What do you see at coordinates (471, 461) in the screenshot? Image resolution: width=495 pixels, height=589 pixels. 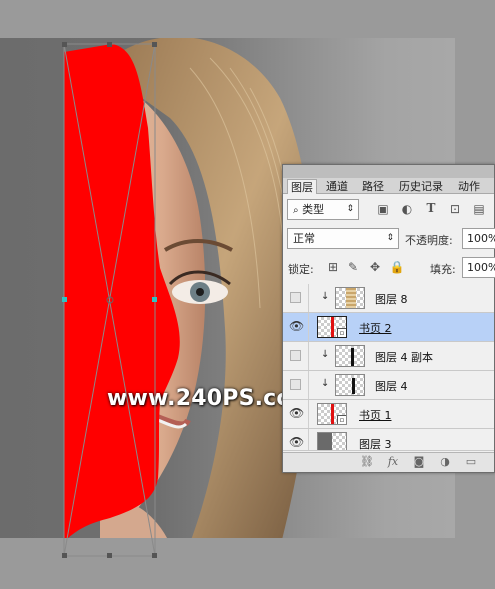 I see `folder-icon: ▭` at bounding box center [471, 461].